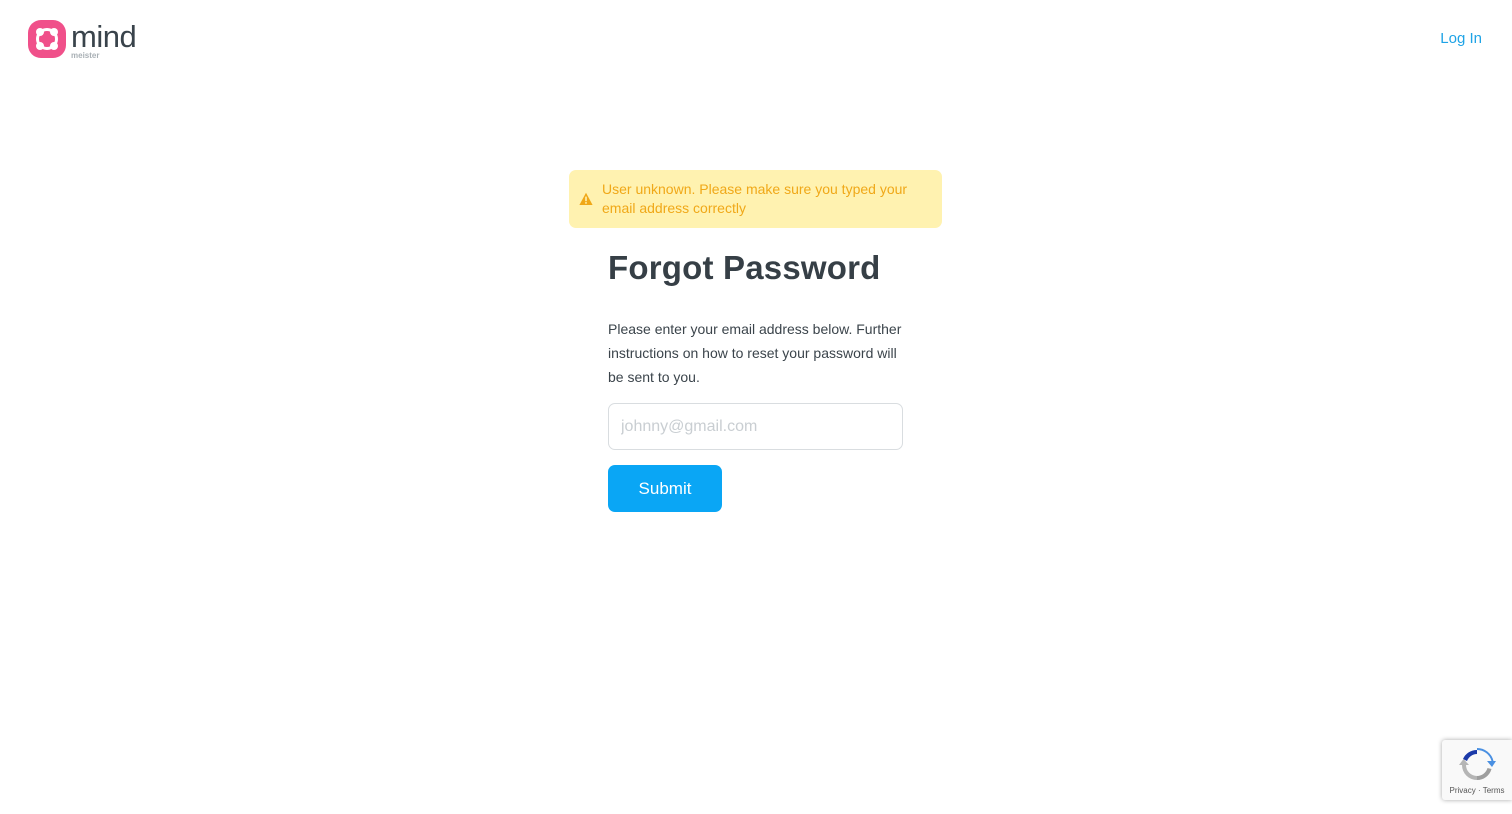 Image resolution: width=1512 pixels, height=814 pixels. Describe the element at coordinates (586, 198) in the screenshot. I see `warning-triangle-icon` at that location.